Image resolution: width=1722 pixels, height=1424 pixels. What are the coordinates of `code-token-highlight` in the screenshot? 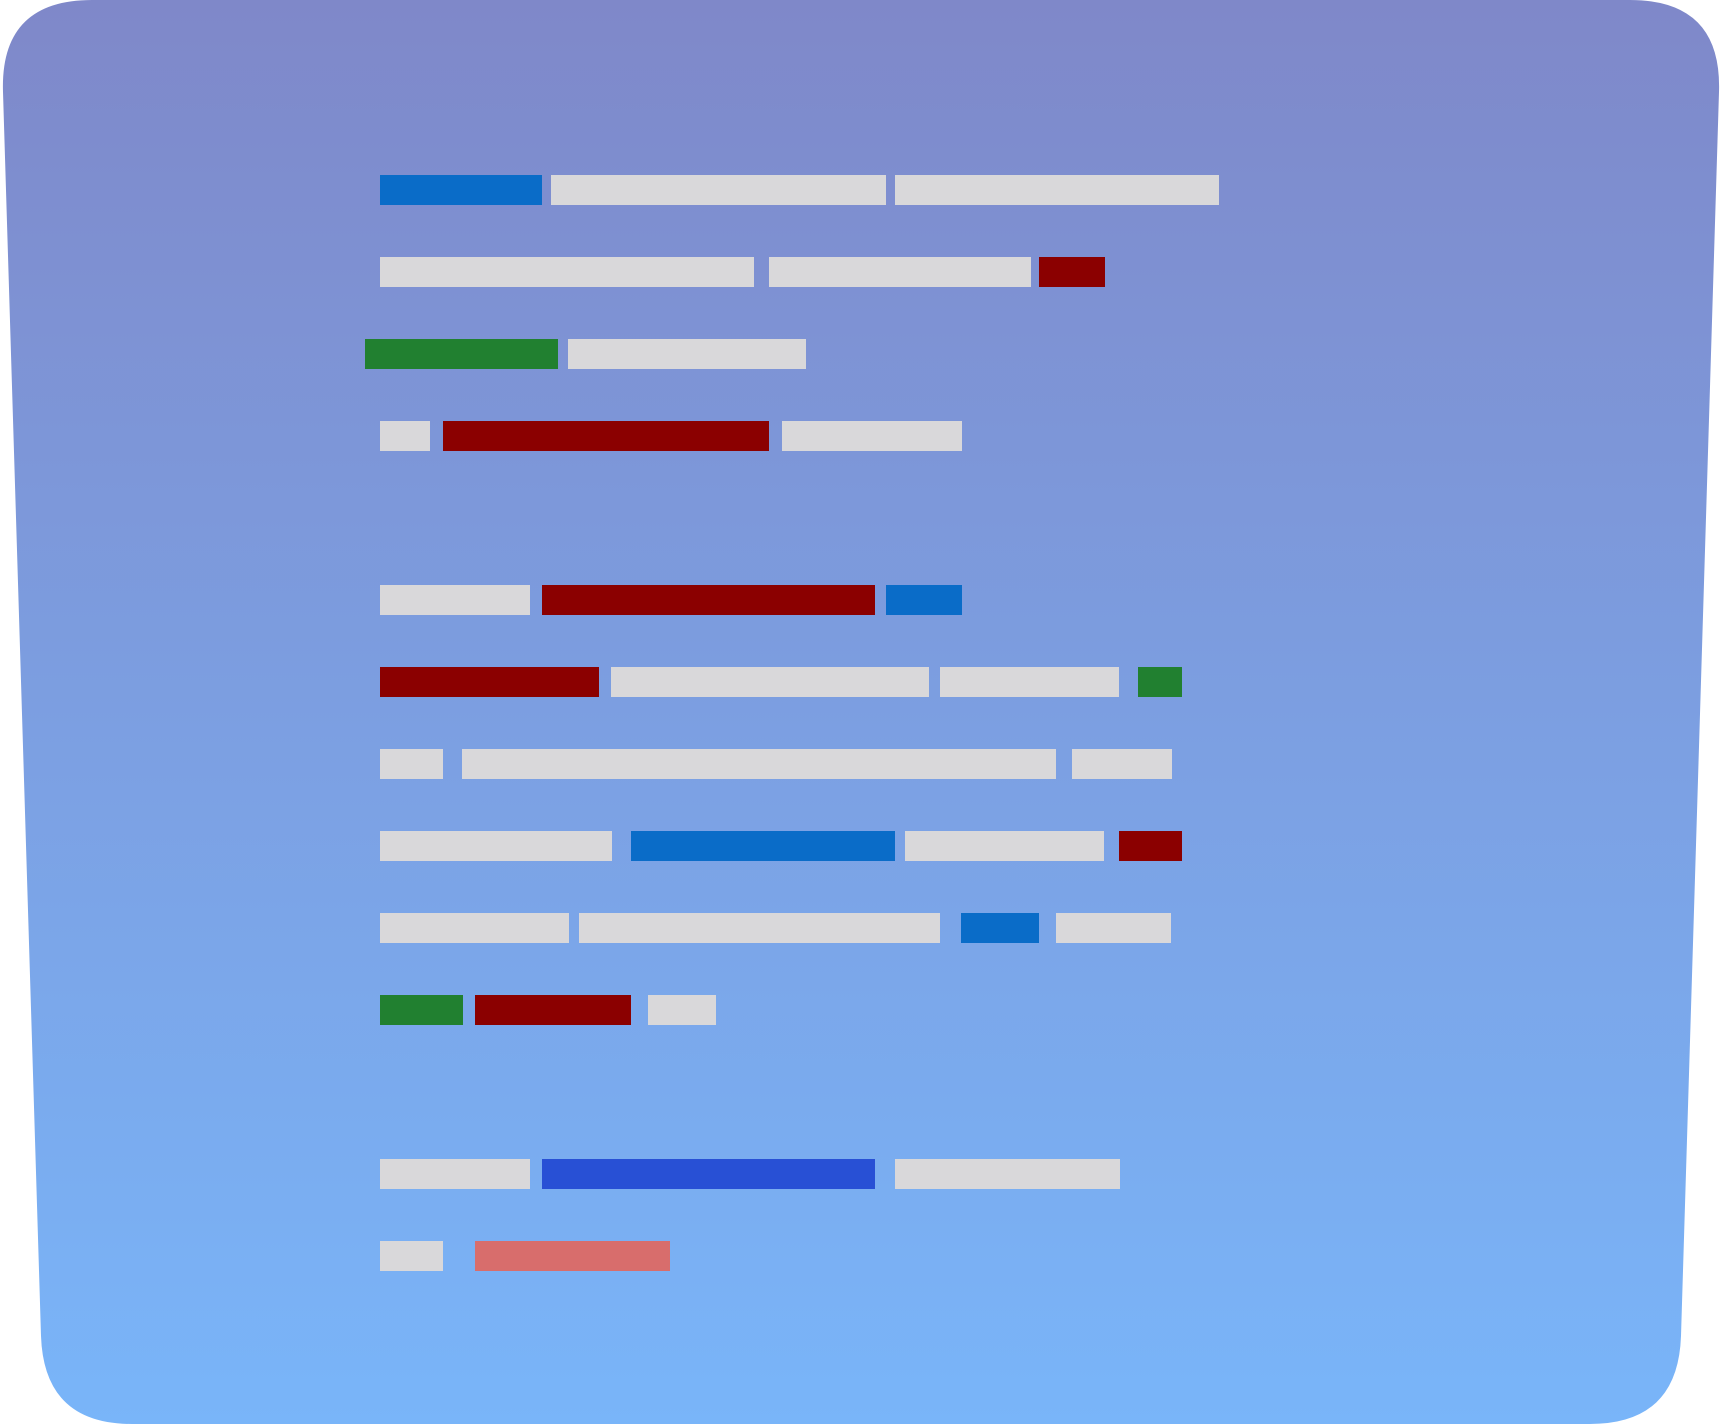 It's located at (708, 1174).